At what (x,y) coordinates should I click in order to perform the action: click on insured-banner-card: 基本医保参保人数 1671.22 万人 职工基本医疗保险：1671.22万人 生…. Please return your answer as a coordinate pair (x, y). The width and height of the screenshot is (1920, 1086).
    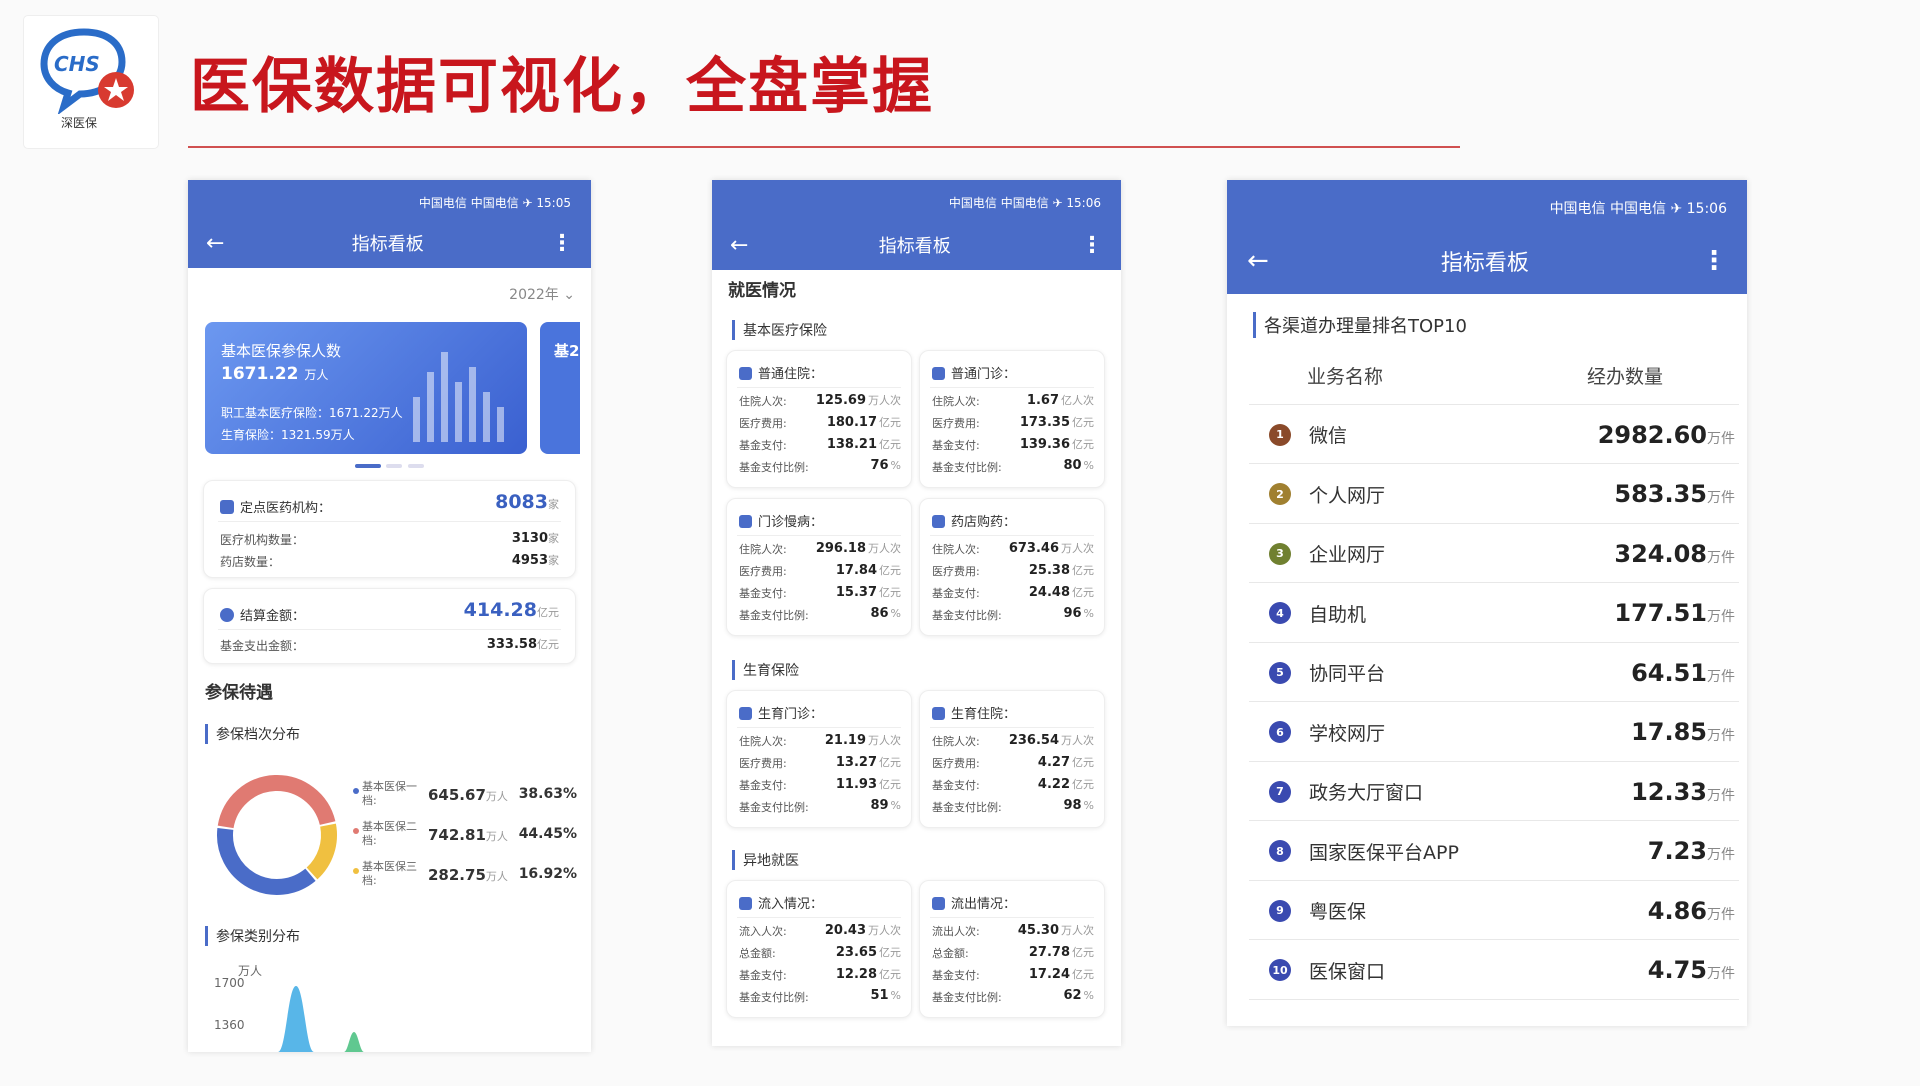
    Looking at the image, I should click on (366, 388).